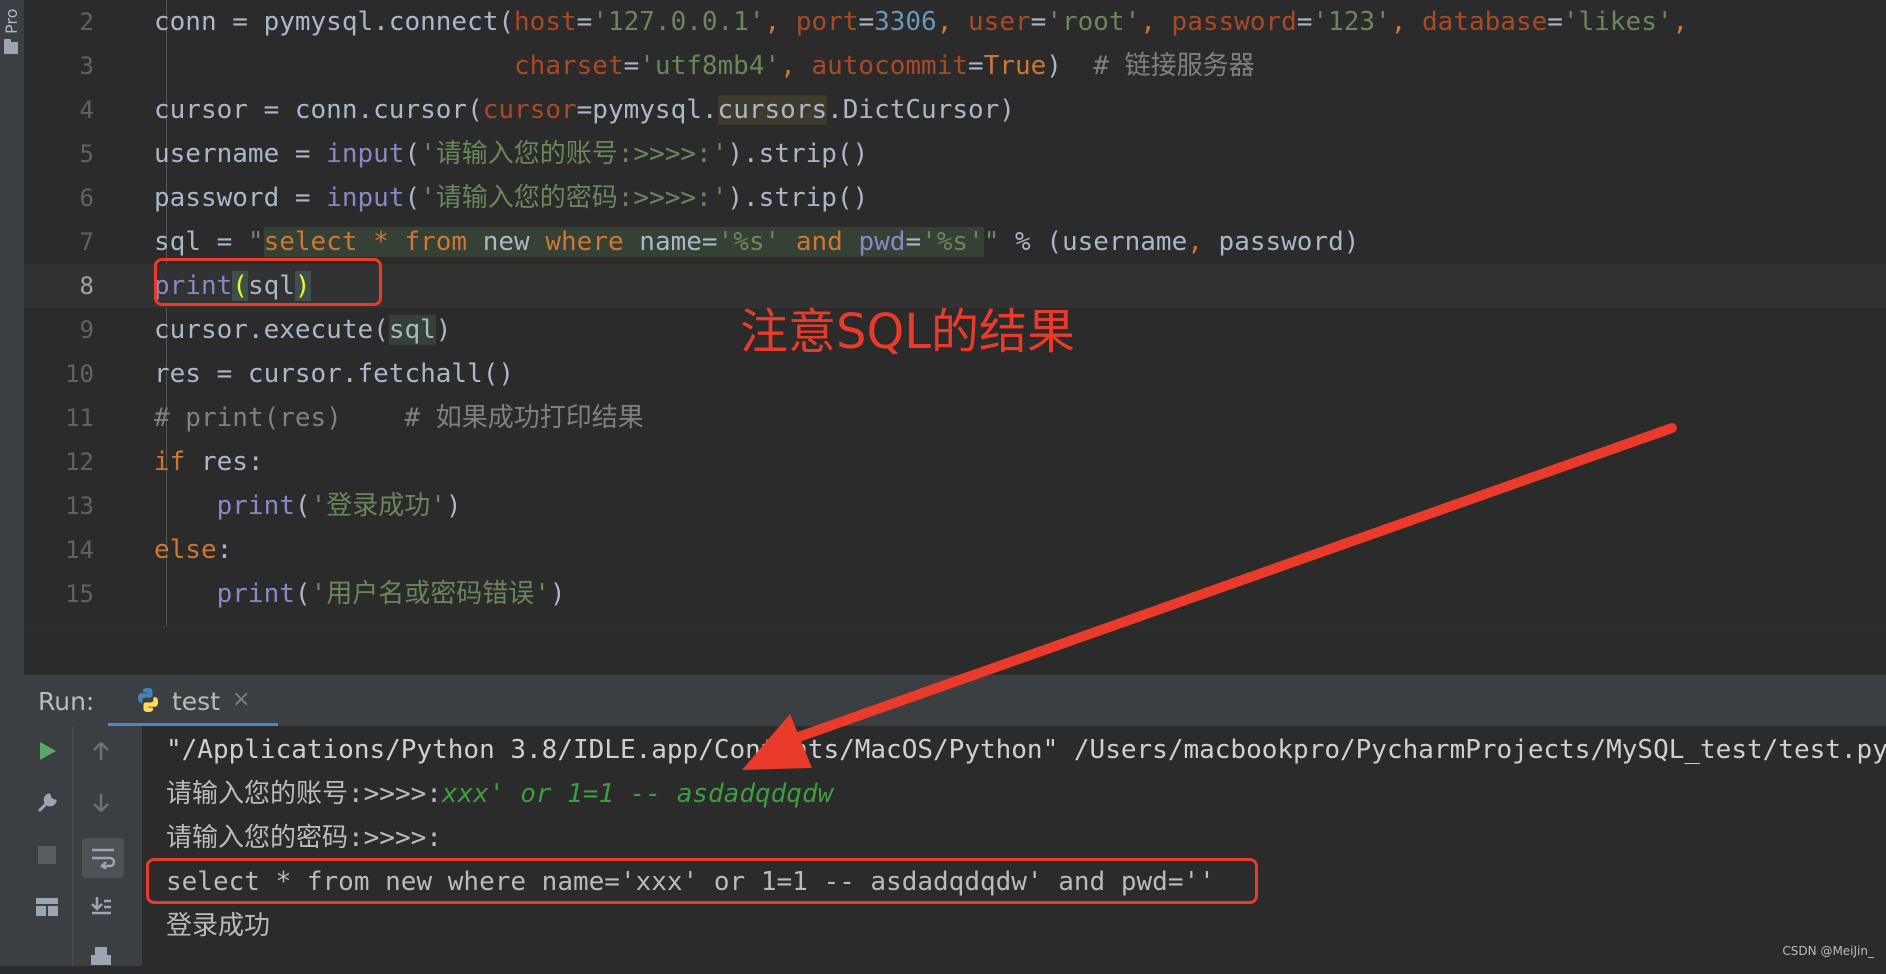 This screenshot has height=974, width=1886. I want to click on code-text: print('登录成功'), so click(339, 506).